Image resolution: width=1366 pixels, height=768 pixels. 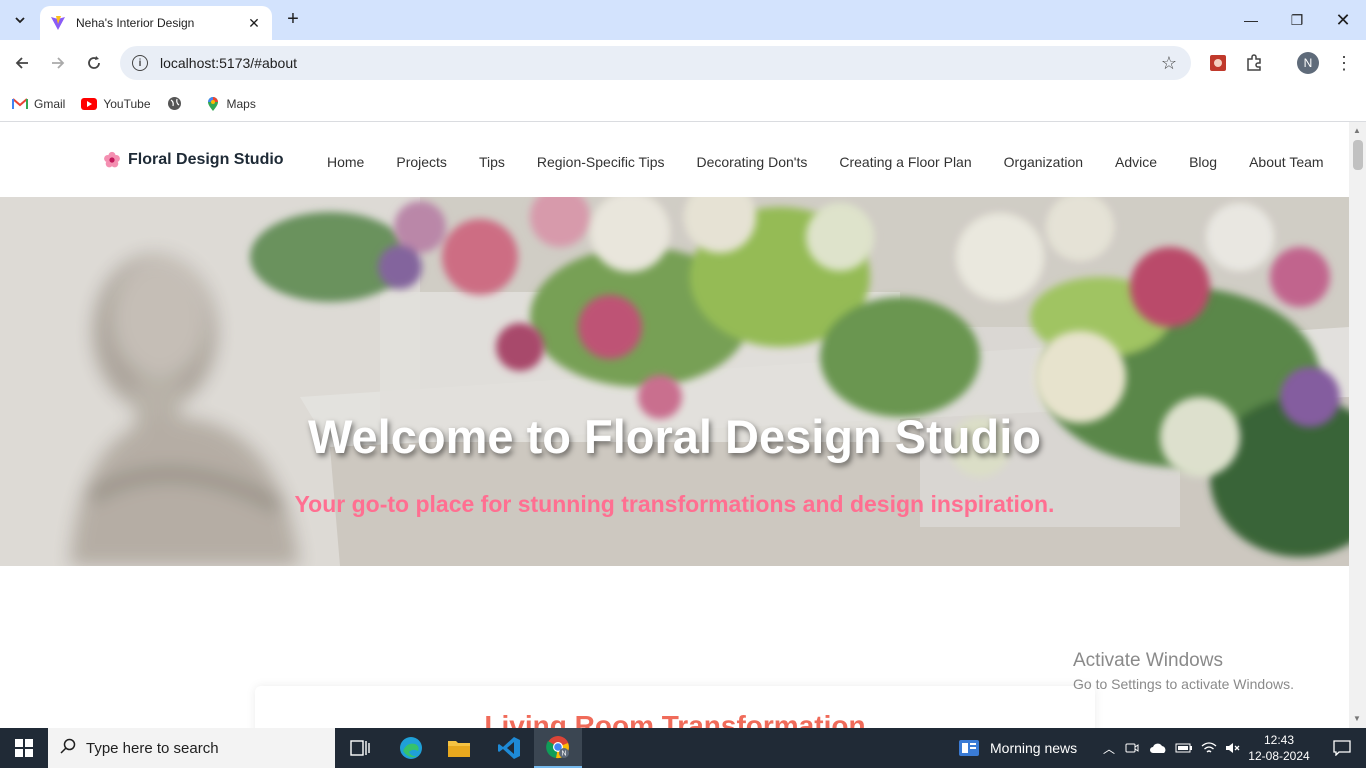 I want to click on tab-title: Neha's Interior Design, so click(x=135, y=23).